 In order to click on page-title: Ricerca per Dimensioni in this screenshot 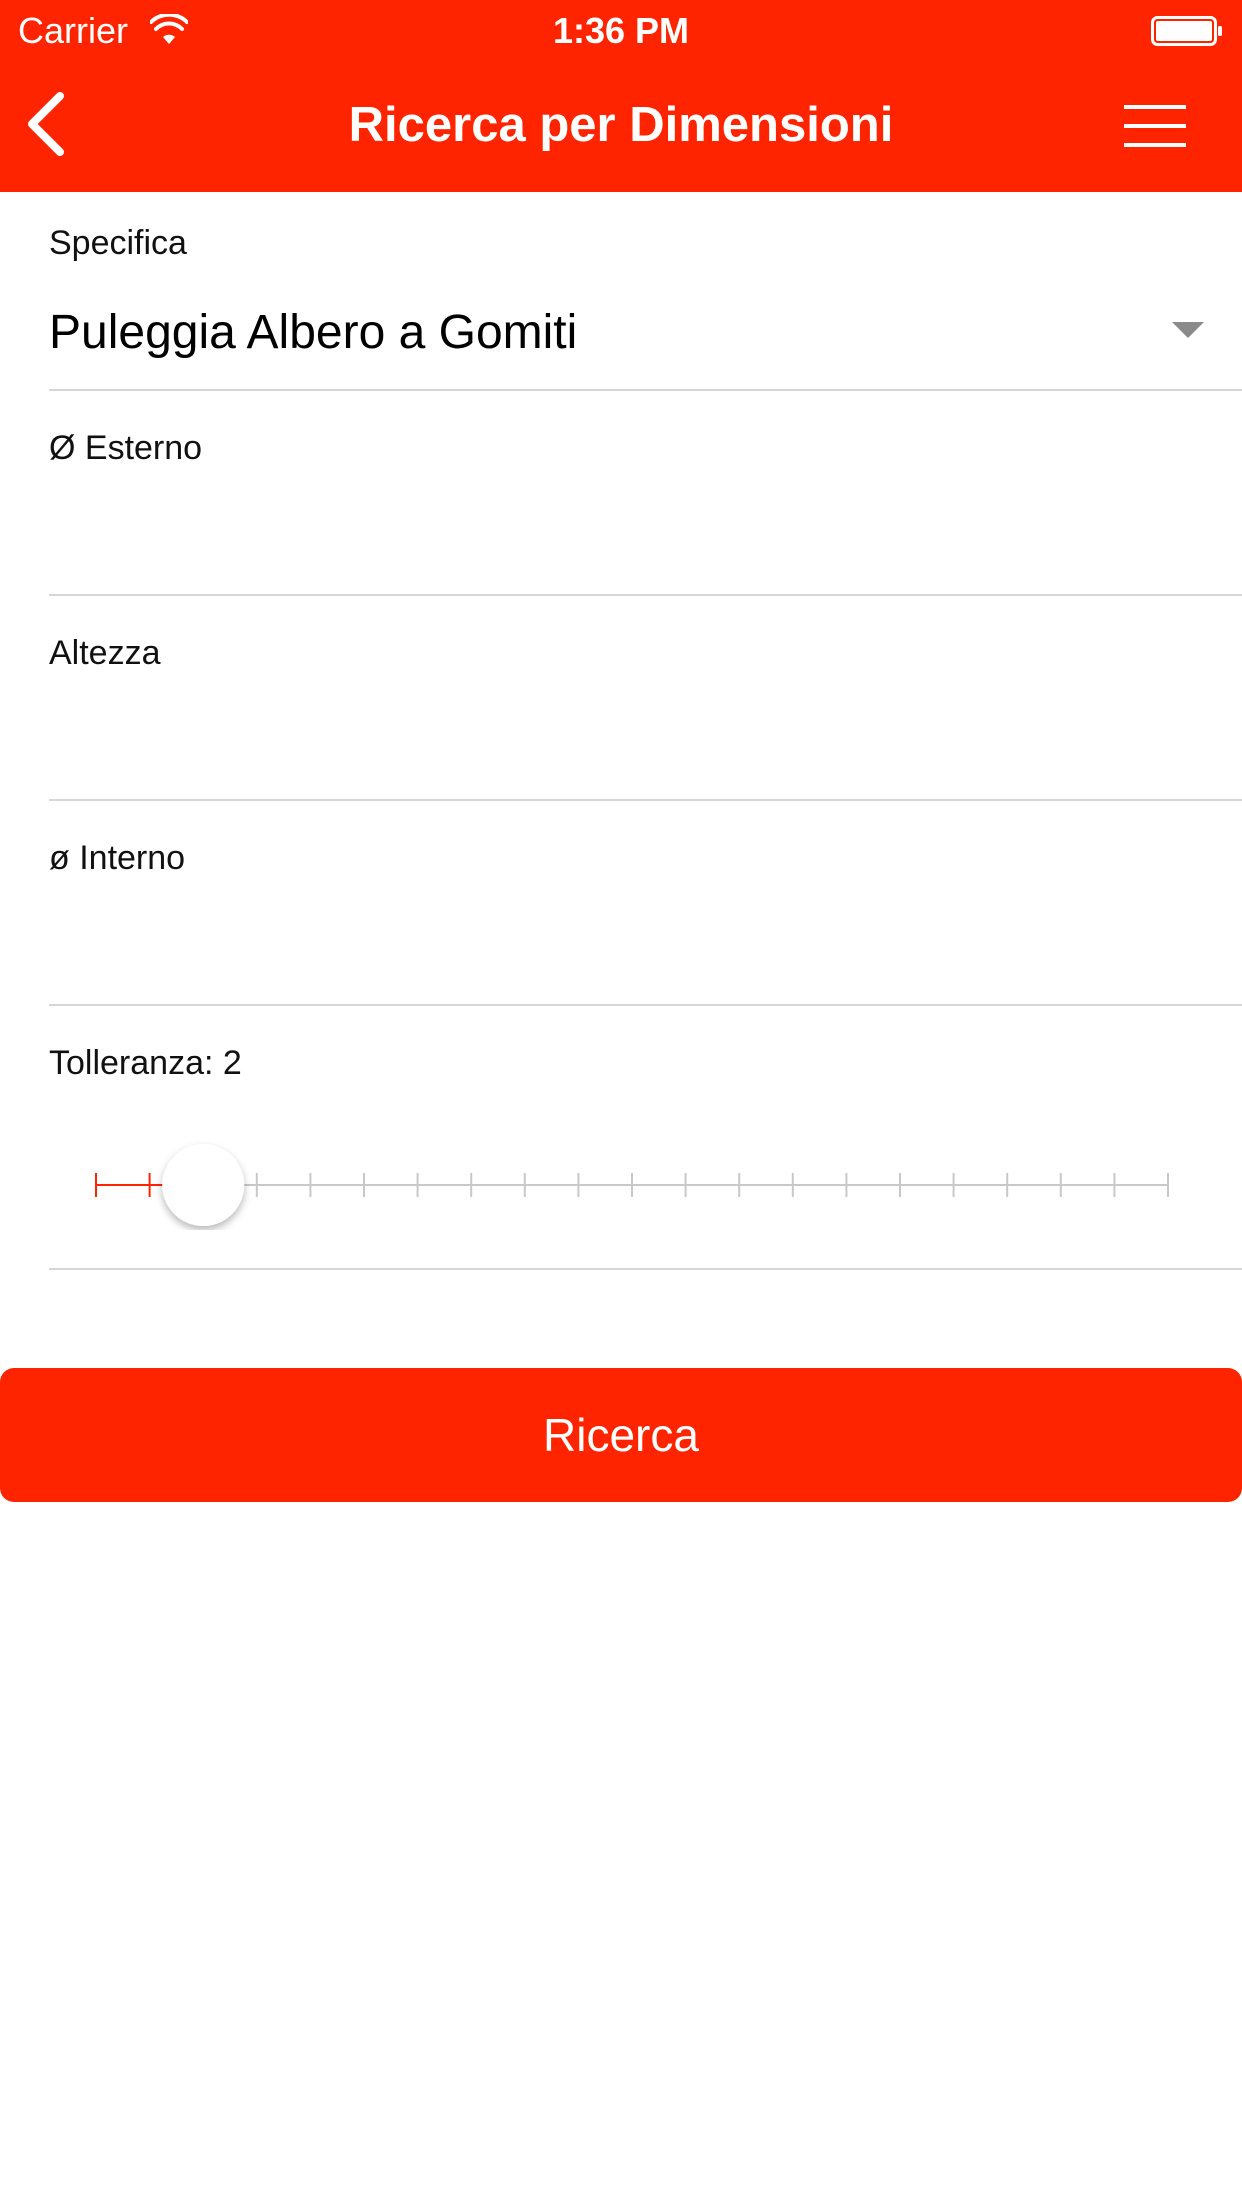, I will do `click(621, 125)`.